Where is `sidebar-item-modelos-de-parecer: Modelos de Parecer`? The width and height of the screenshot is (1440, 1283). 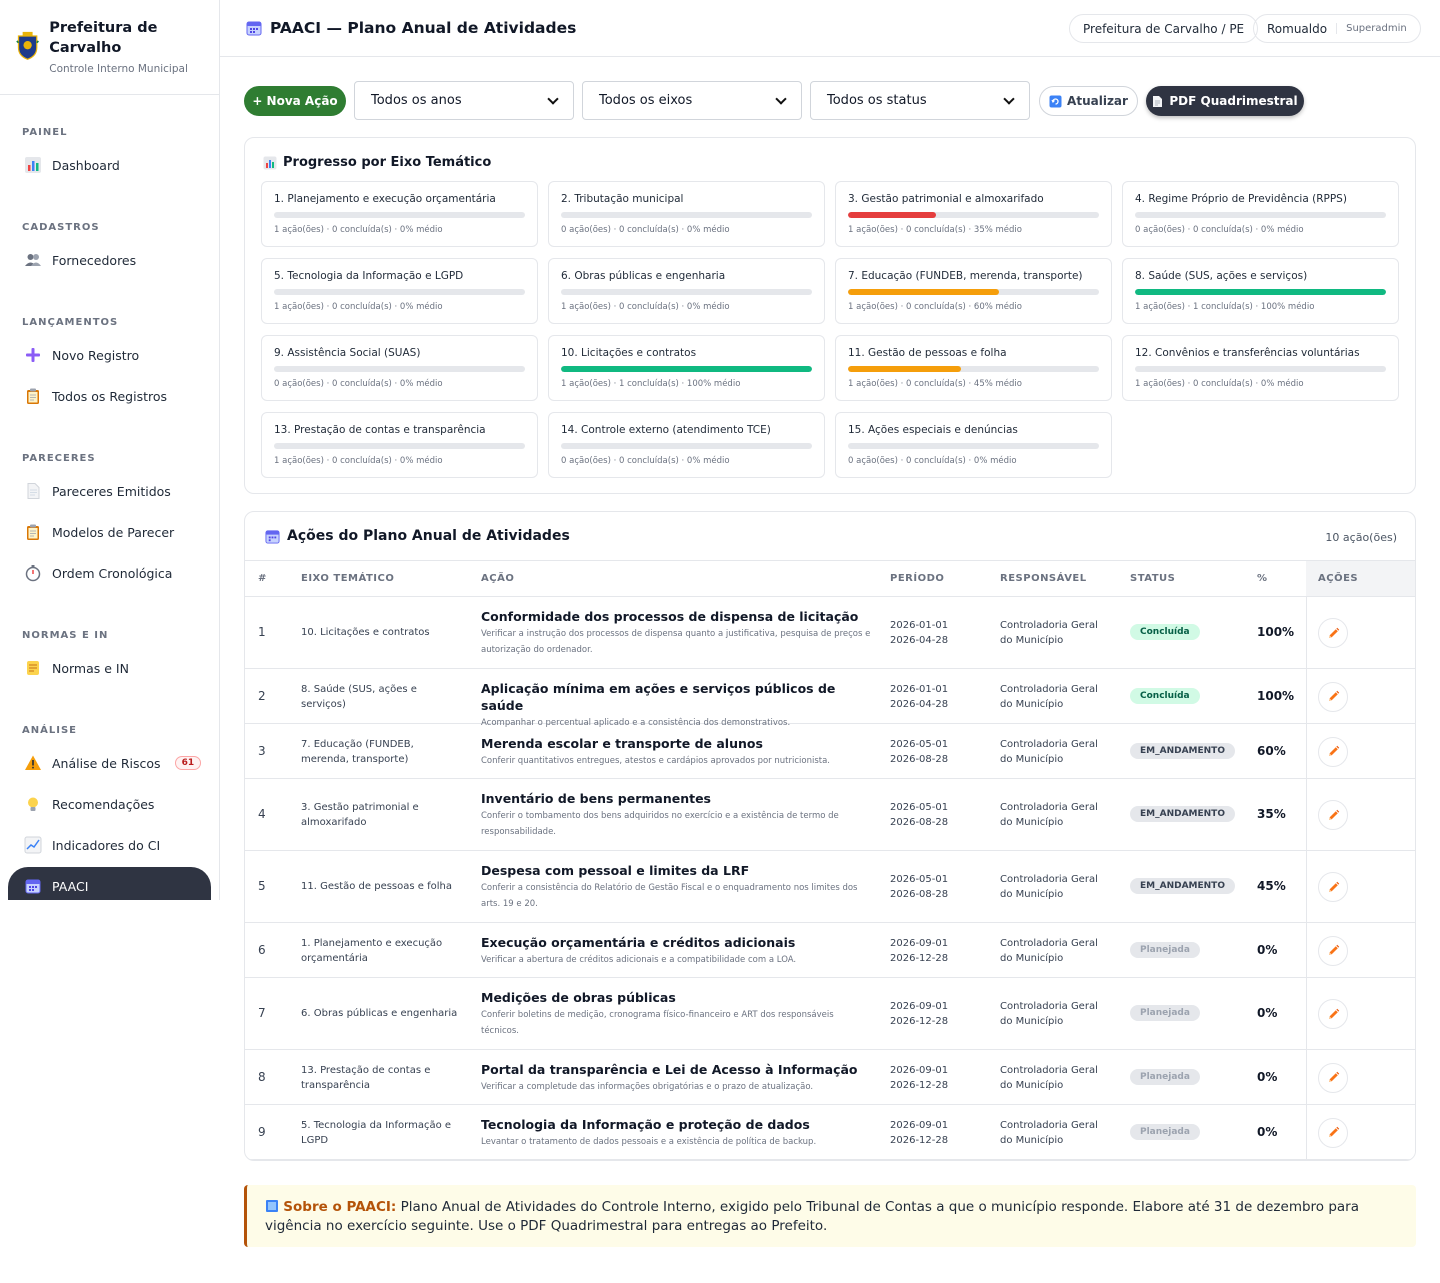 sidebar-item-modelos-de-parecer: Modelos de Parecer is located at coordinates (109, 532).